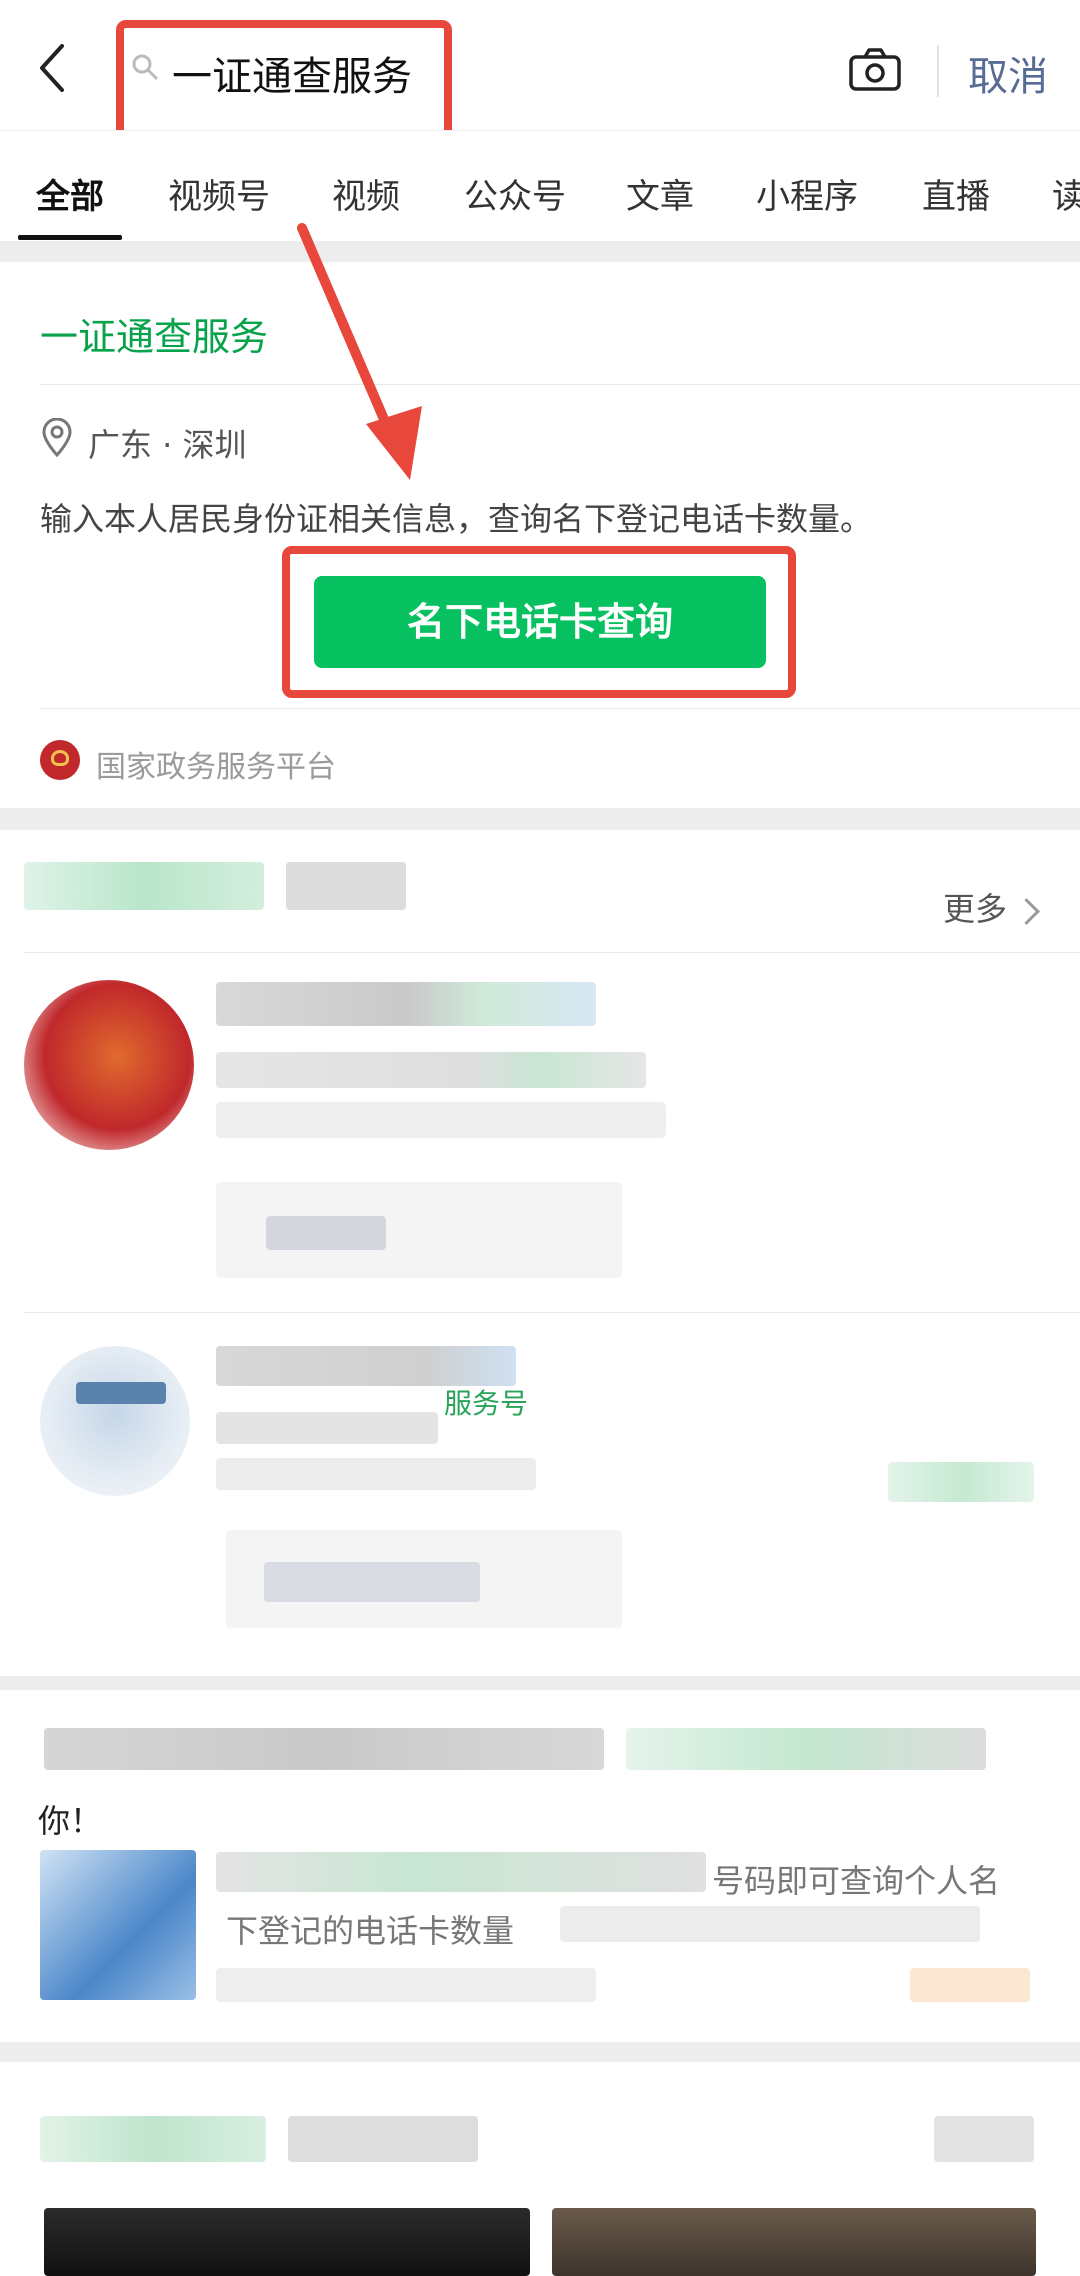 Image resolution: width=1080 pixels, height=2276 pixels. I want to click on cancel-button: 取消, so click(1008, 73).